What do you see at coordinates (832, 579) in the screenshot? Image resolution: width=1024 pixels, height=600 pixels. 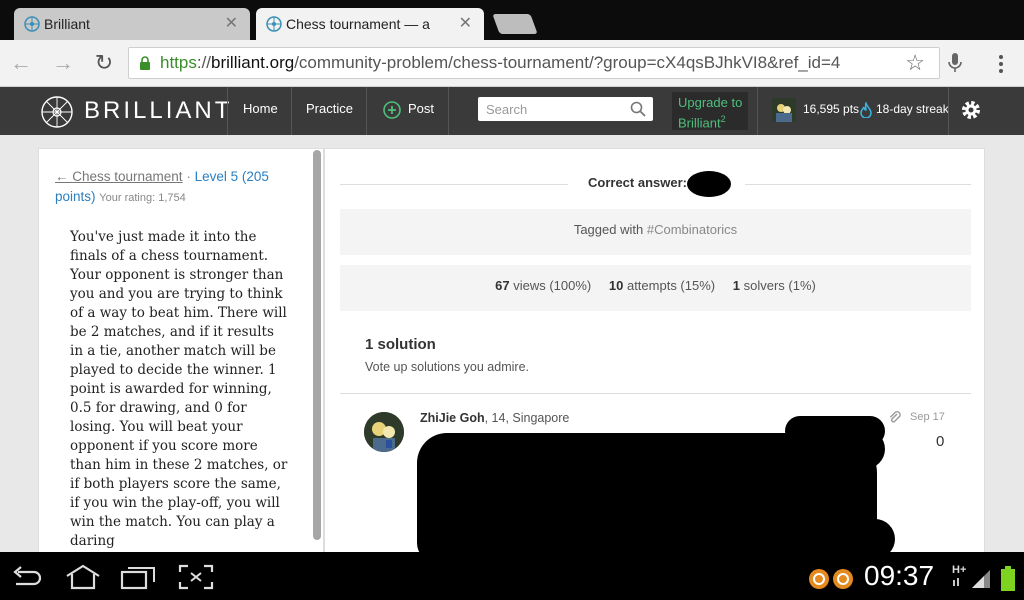 I see `notification-icons` at bounding box center [832, 579].